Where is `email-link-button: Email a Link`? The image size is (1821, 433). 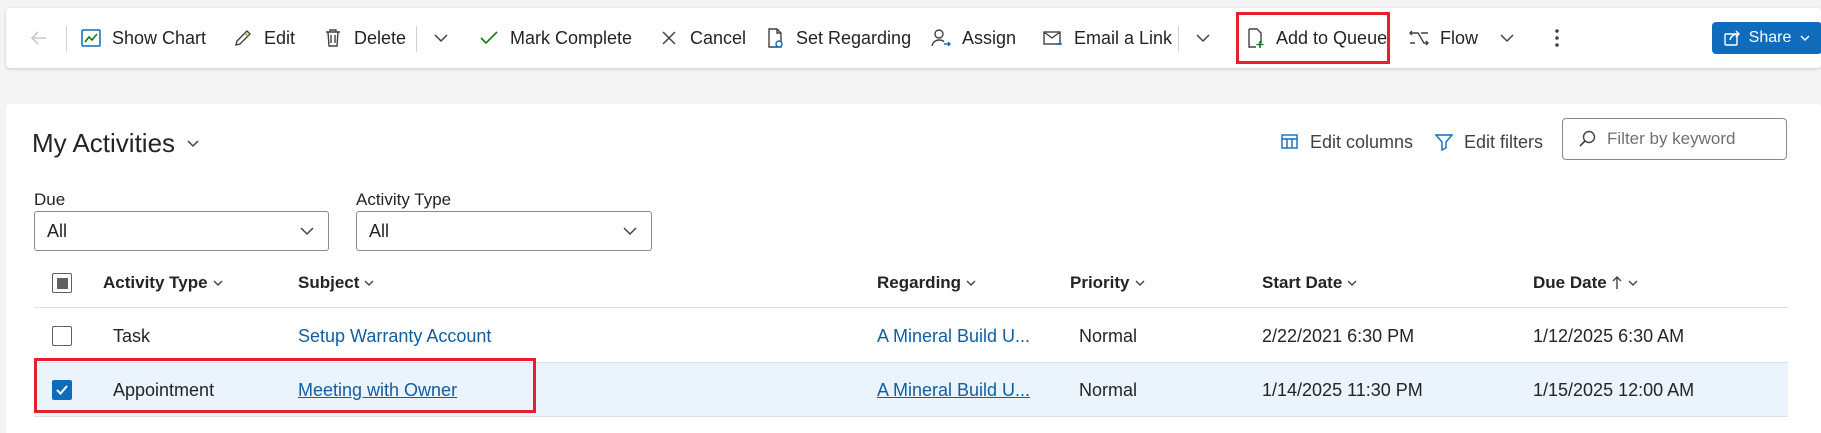 email-link-button: Email a Link is located at coordinates (1107, 38).